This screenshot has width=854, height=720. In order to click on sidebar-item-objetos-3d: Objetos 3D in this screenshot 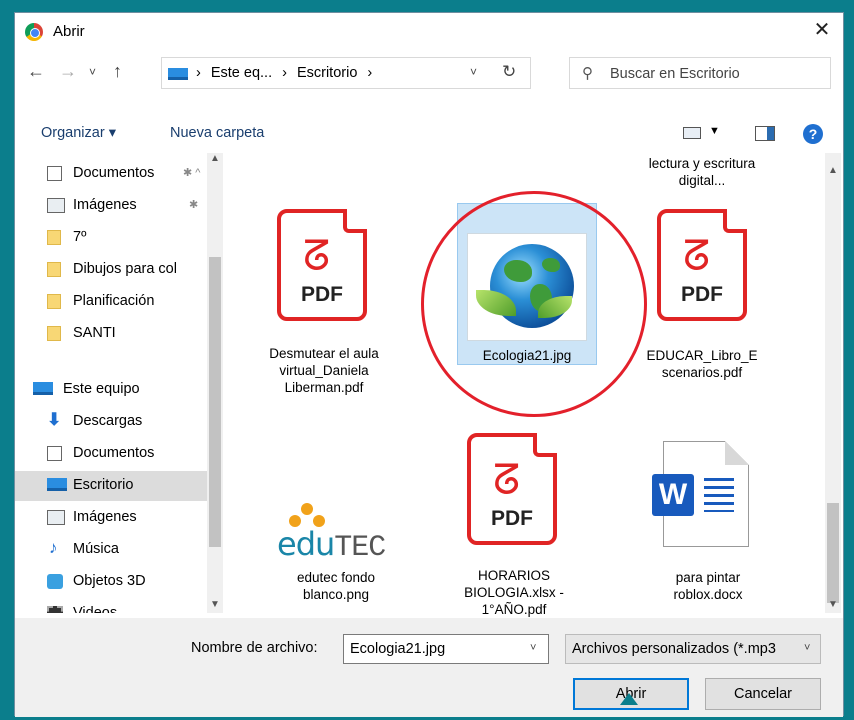, I will do `click(111, 582)`.